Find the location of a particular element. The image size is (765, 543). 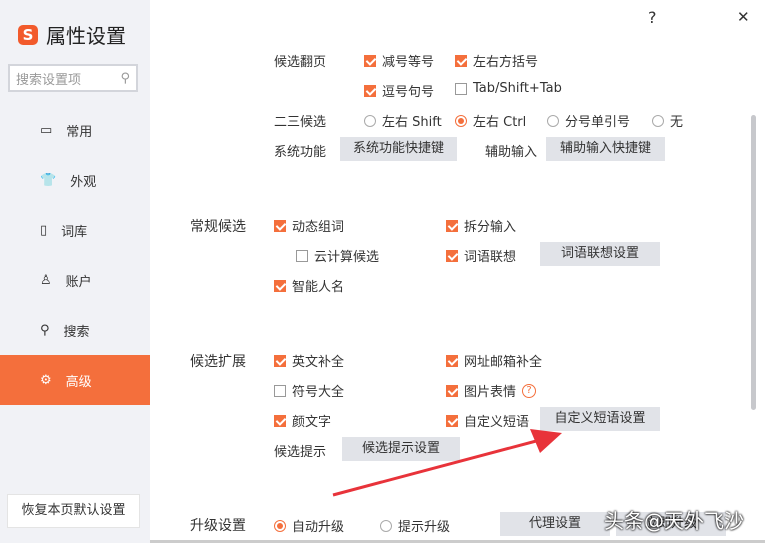

book-icon: ▯ is located at coordinates (44, 230).